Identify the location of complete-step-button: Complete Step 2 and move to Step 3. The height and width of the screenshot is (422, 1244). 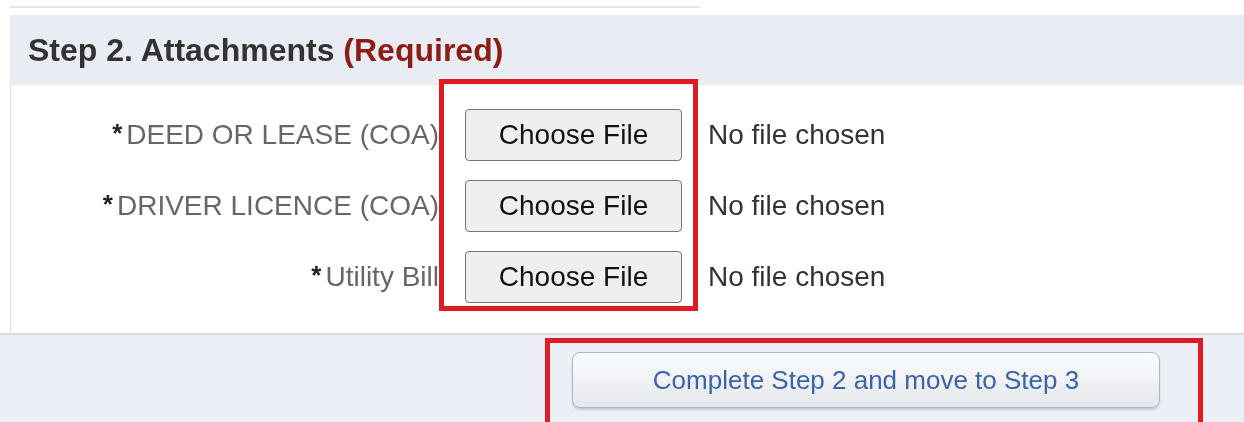
(866, 380).